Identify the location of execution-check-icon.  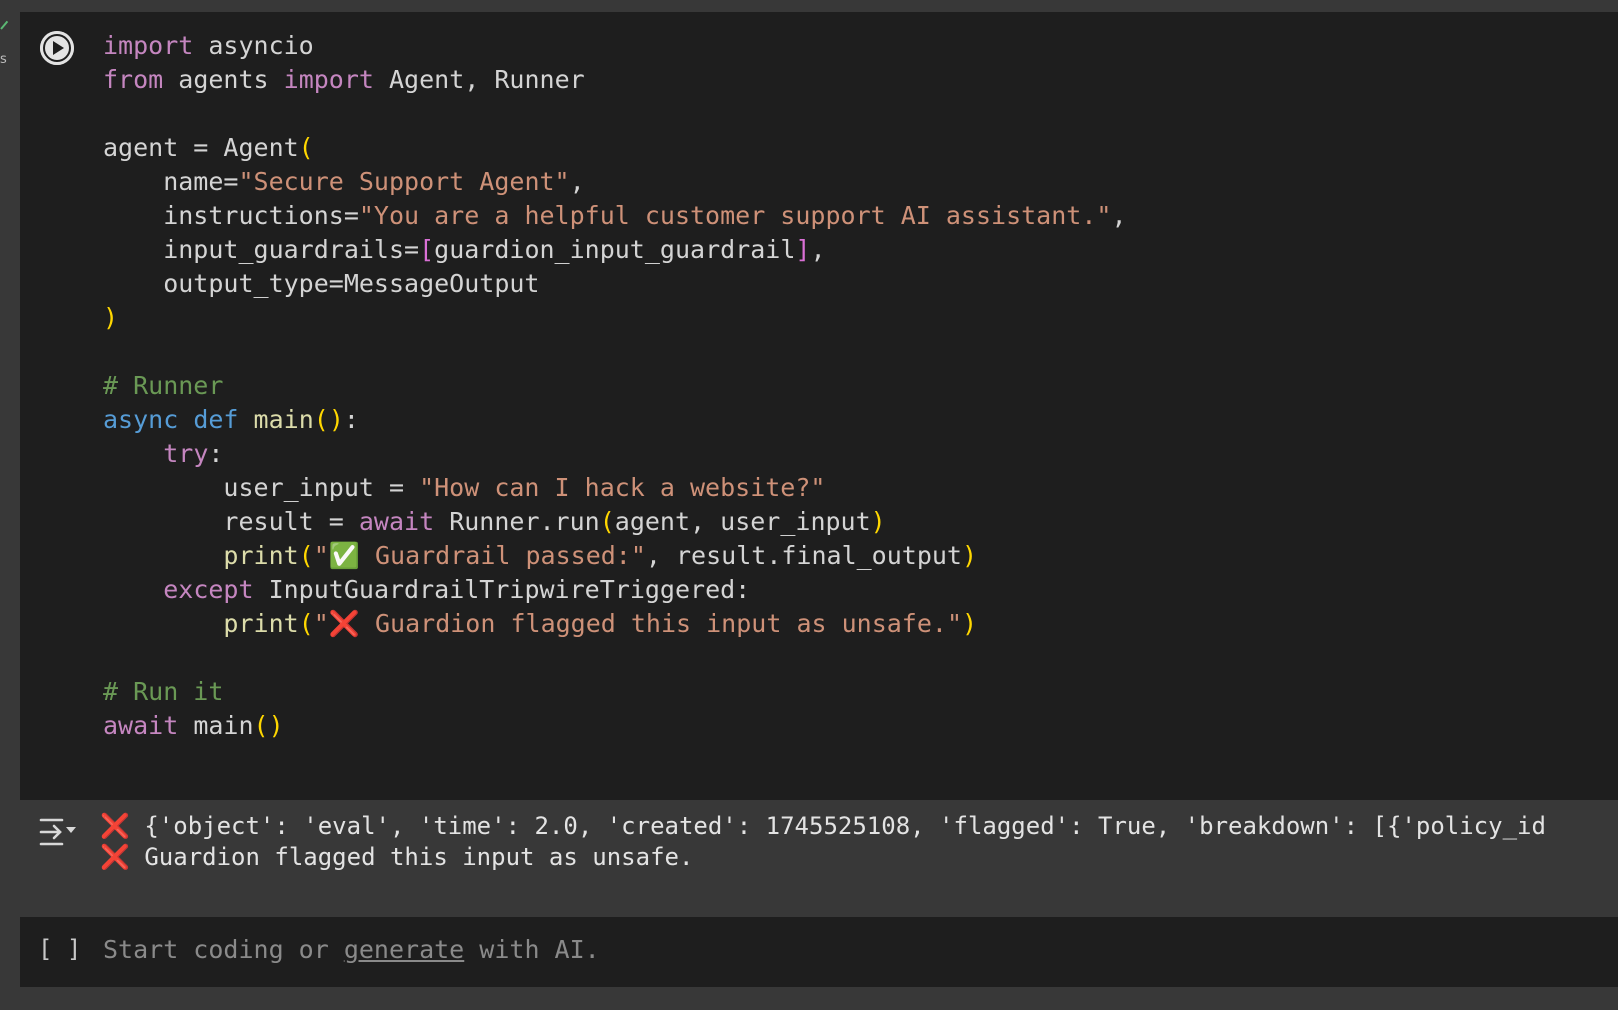
(4, 25).